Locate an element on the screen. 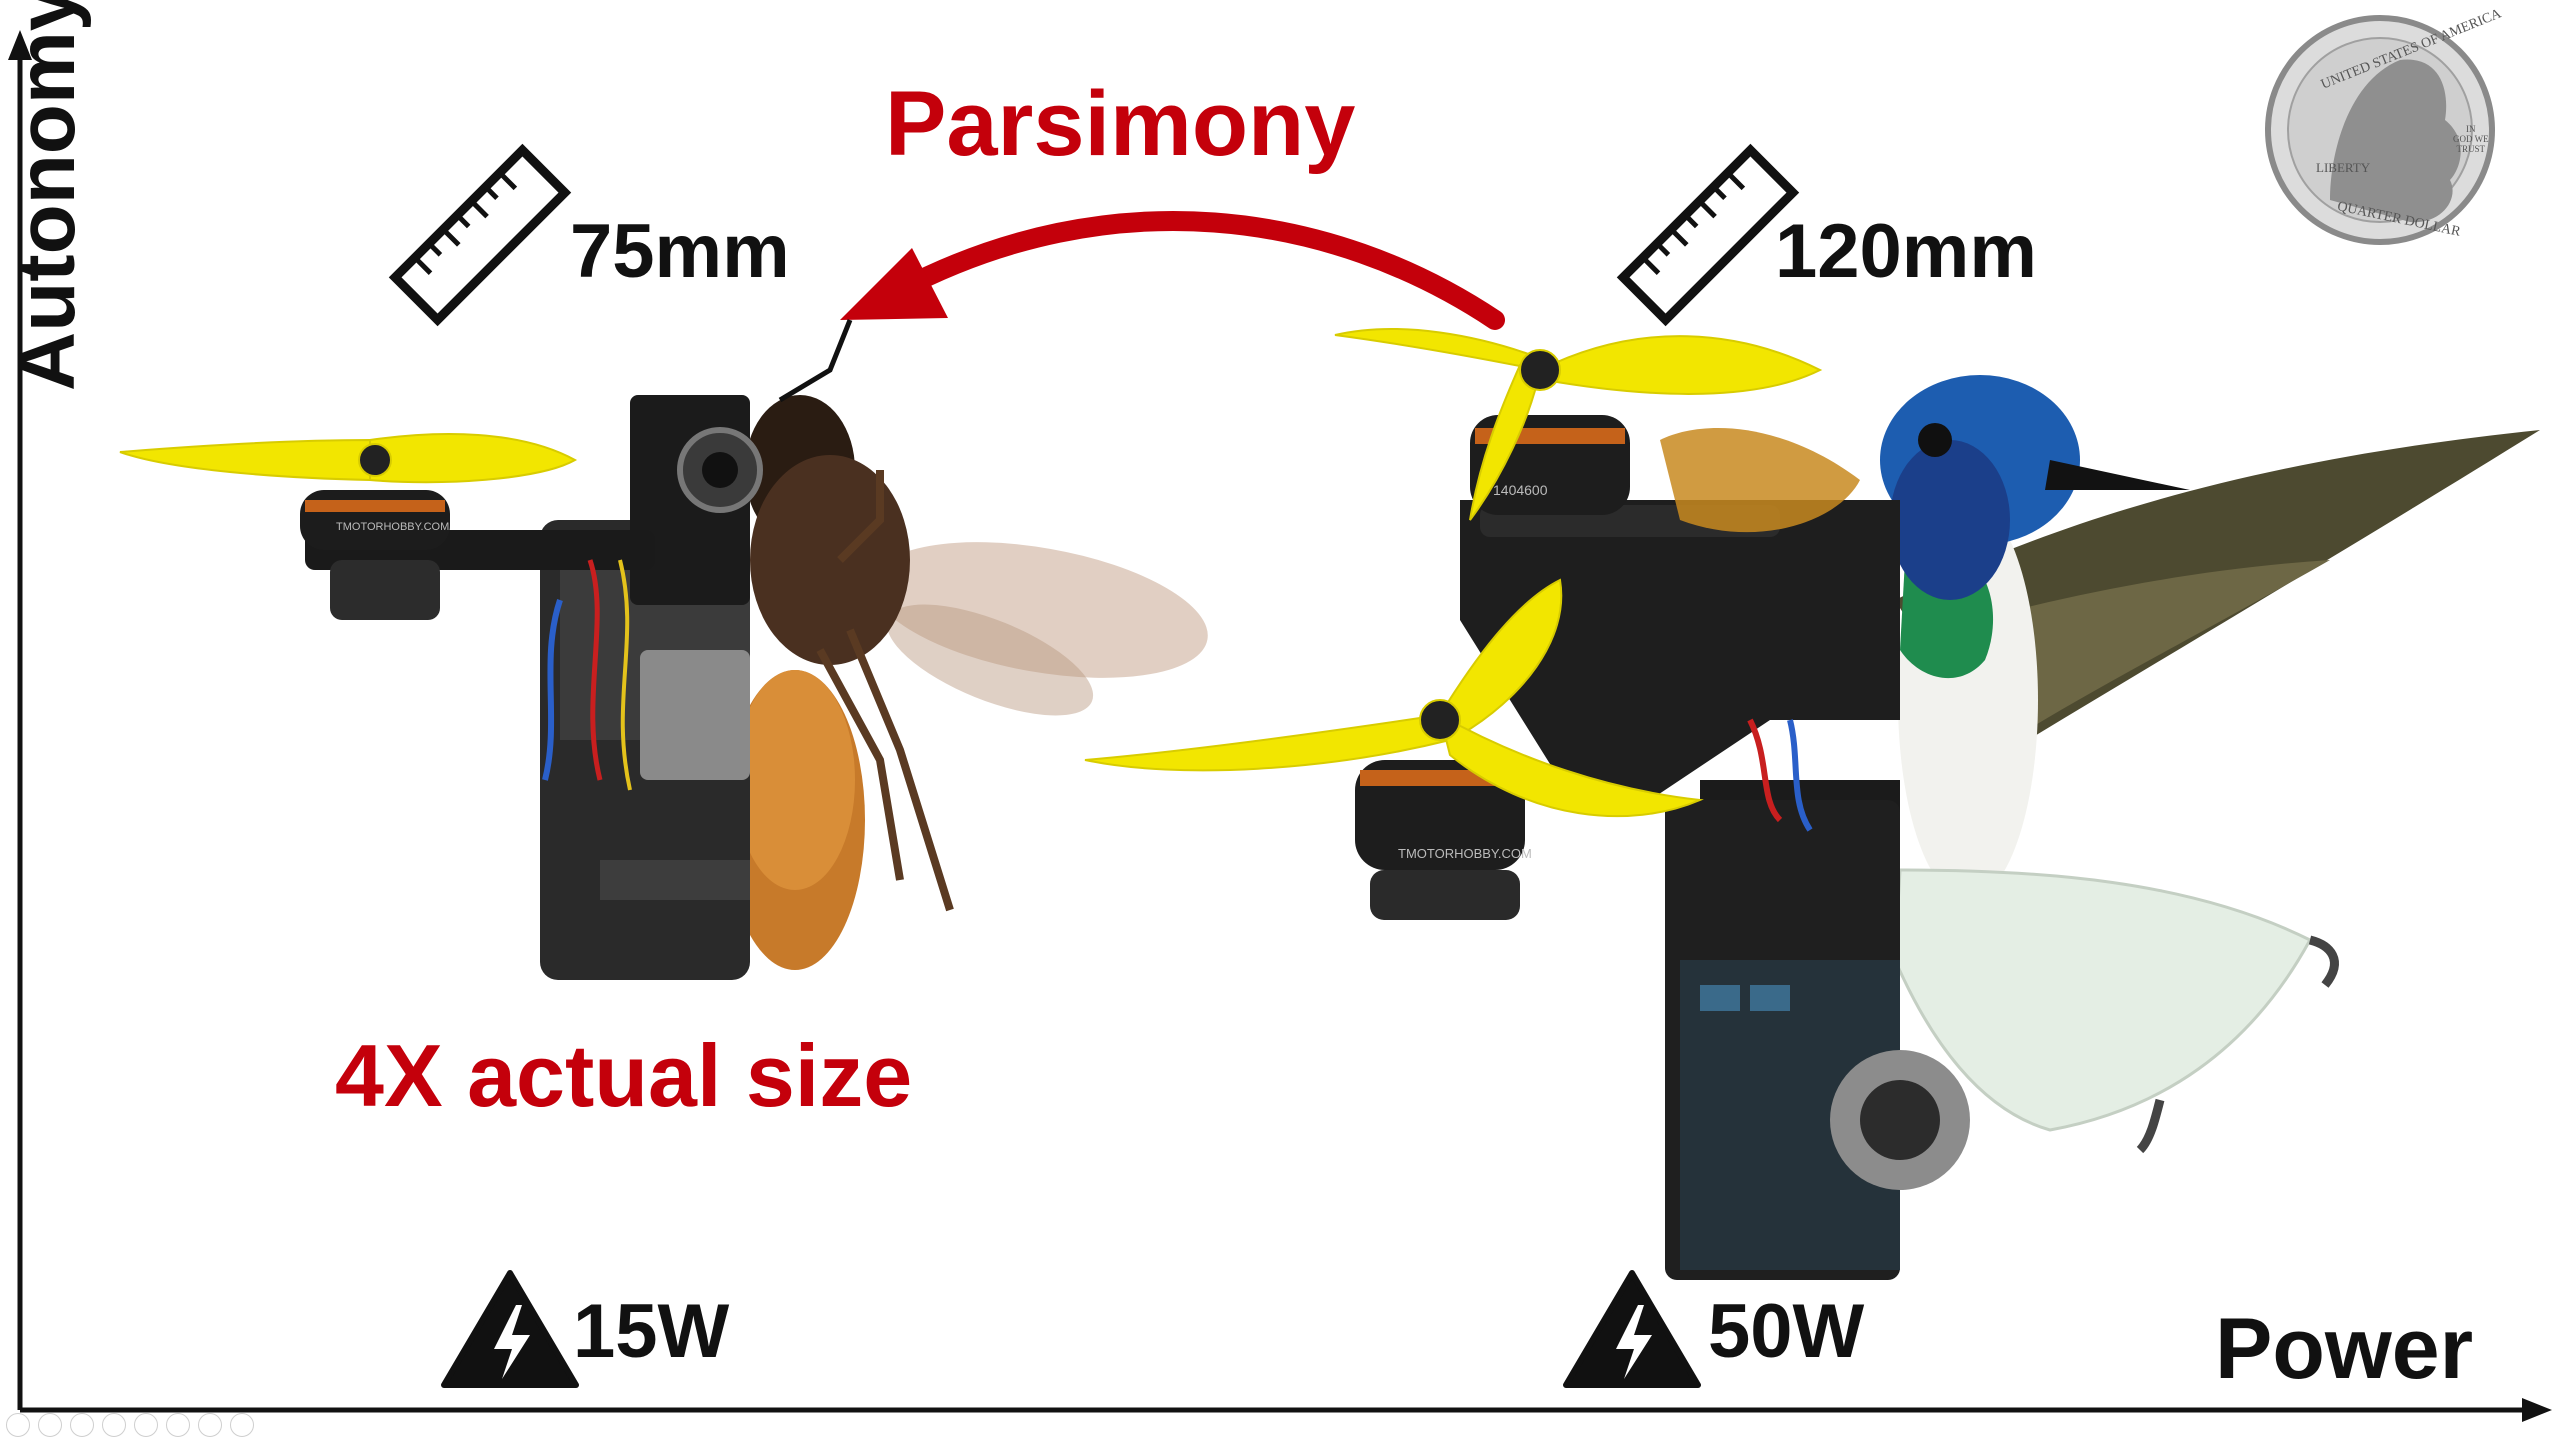  hummingbird-illustration is located at coordinates (2210, 764).